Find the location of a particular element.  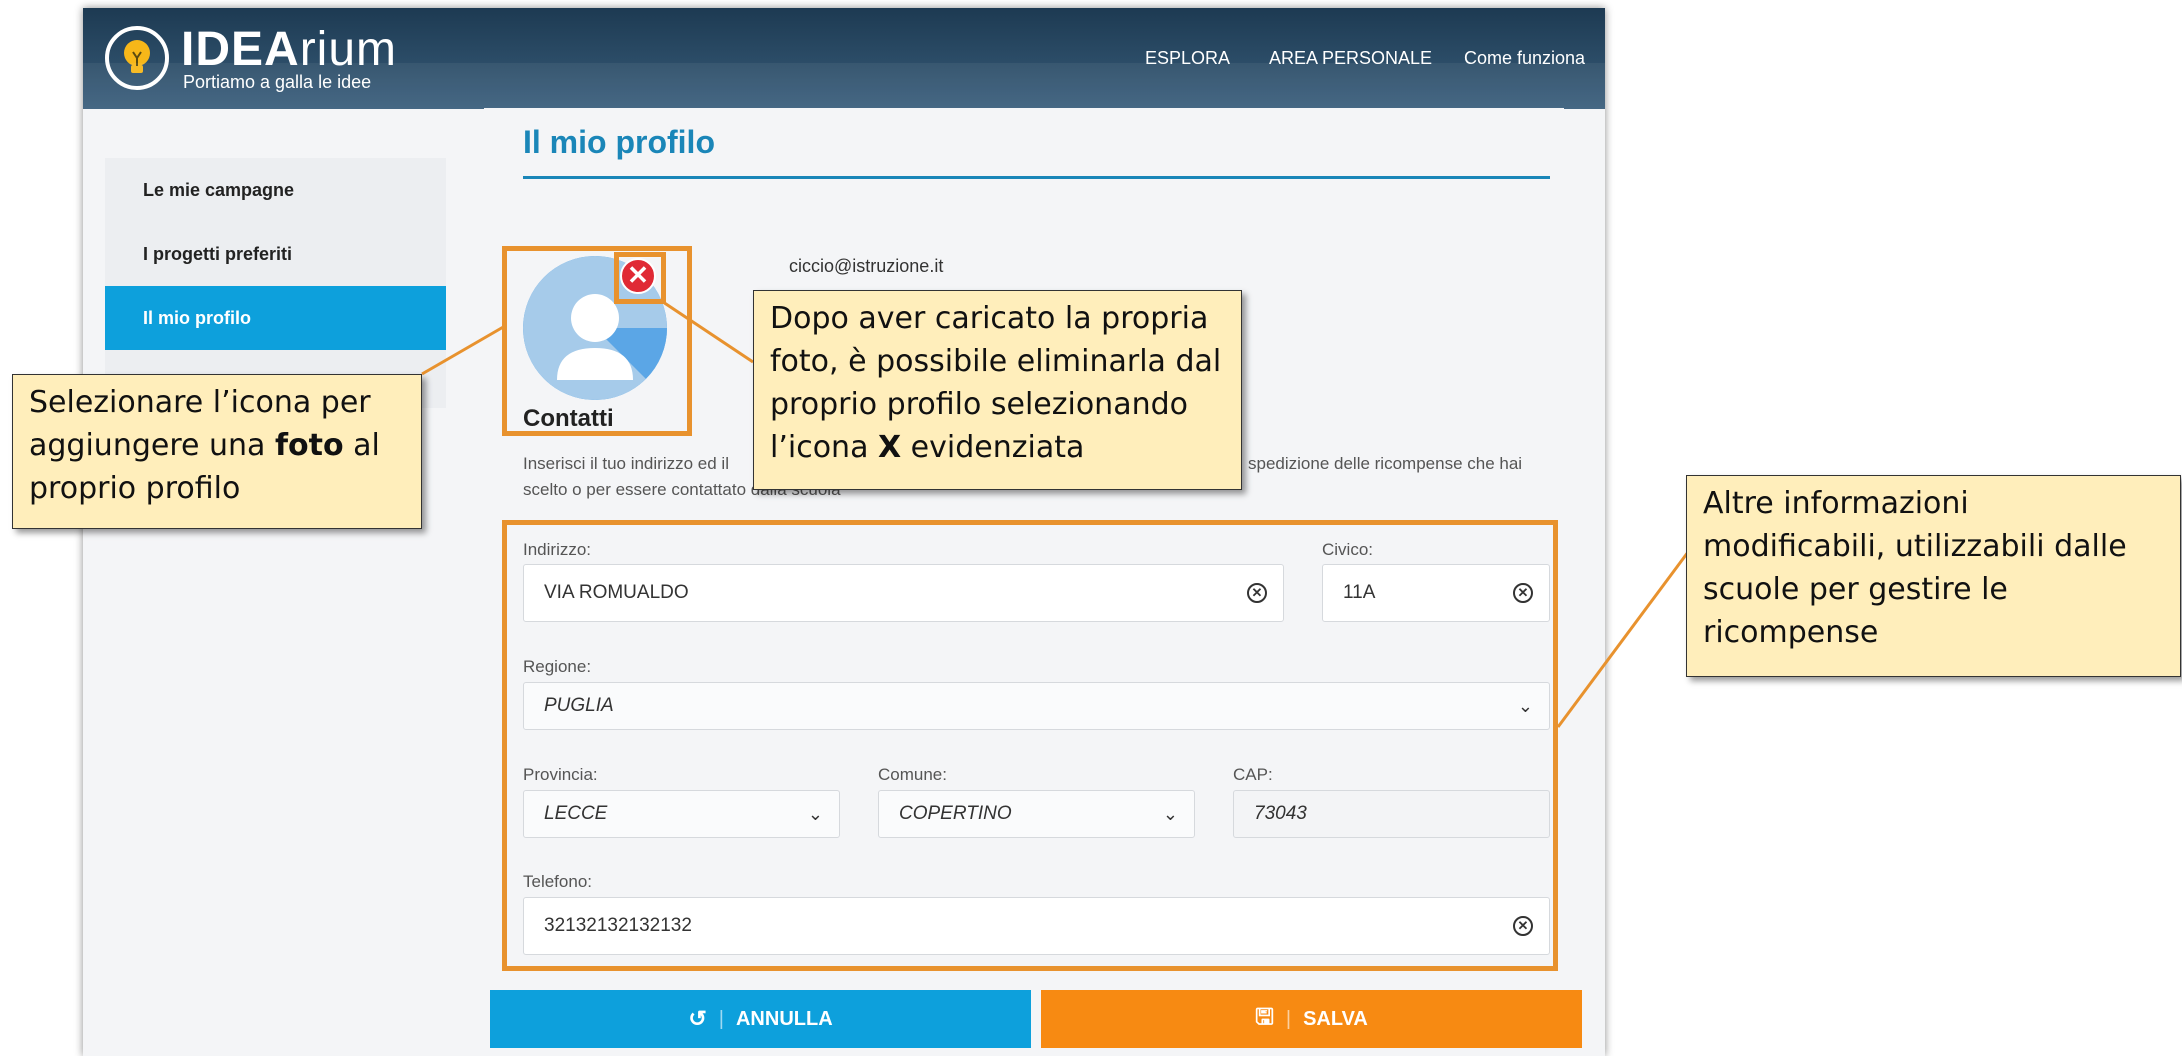

regione-value: PUGLIA is located at coordinates (579, 705).